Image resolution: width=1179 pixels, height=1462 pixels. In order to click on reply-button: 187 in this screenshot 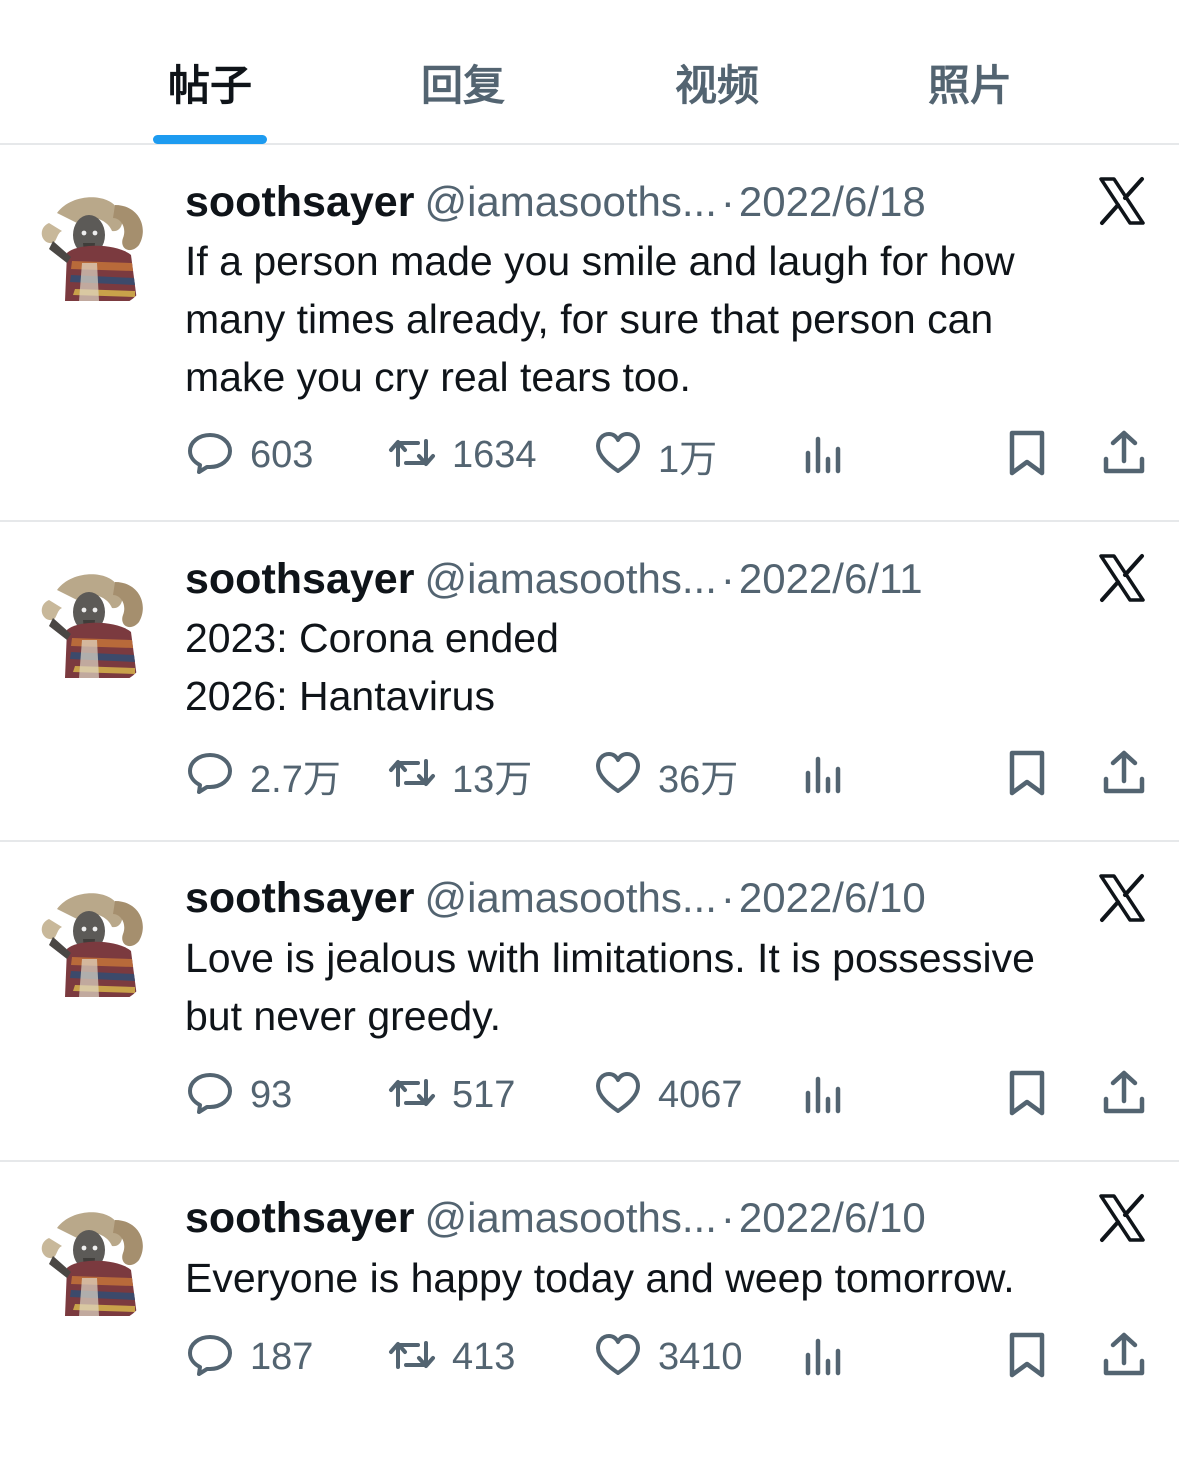, I will do `click(249, 1357)`.